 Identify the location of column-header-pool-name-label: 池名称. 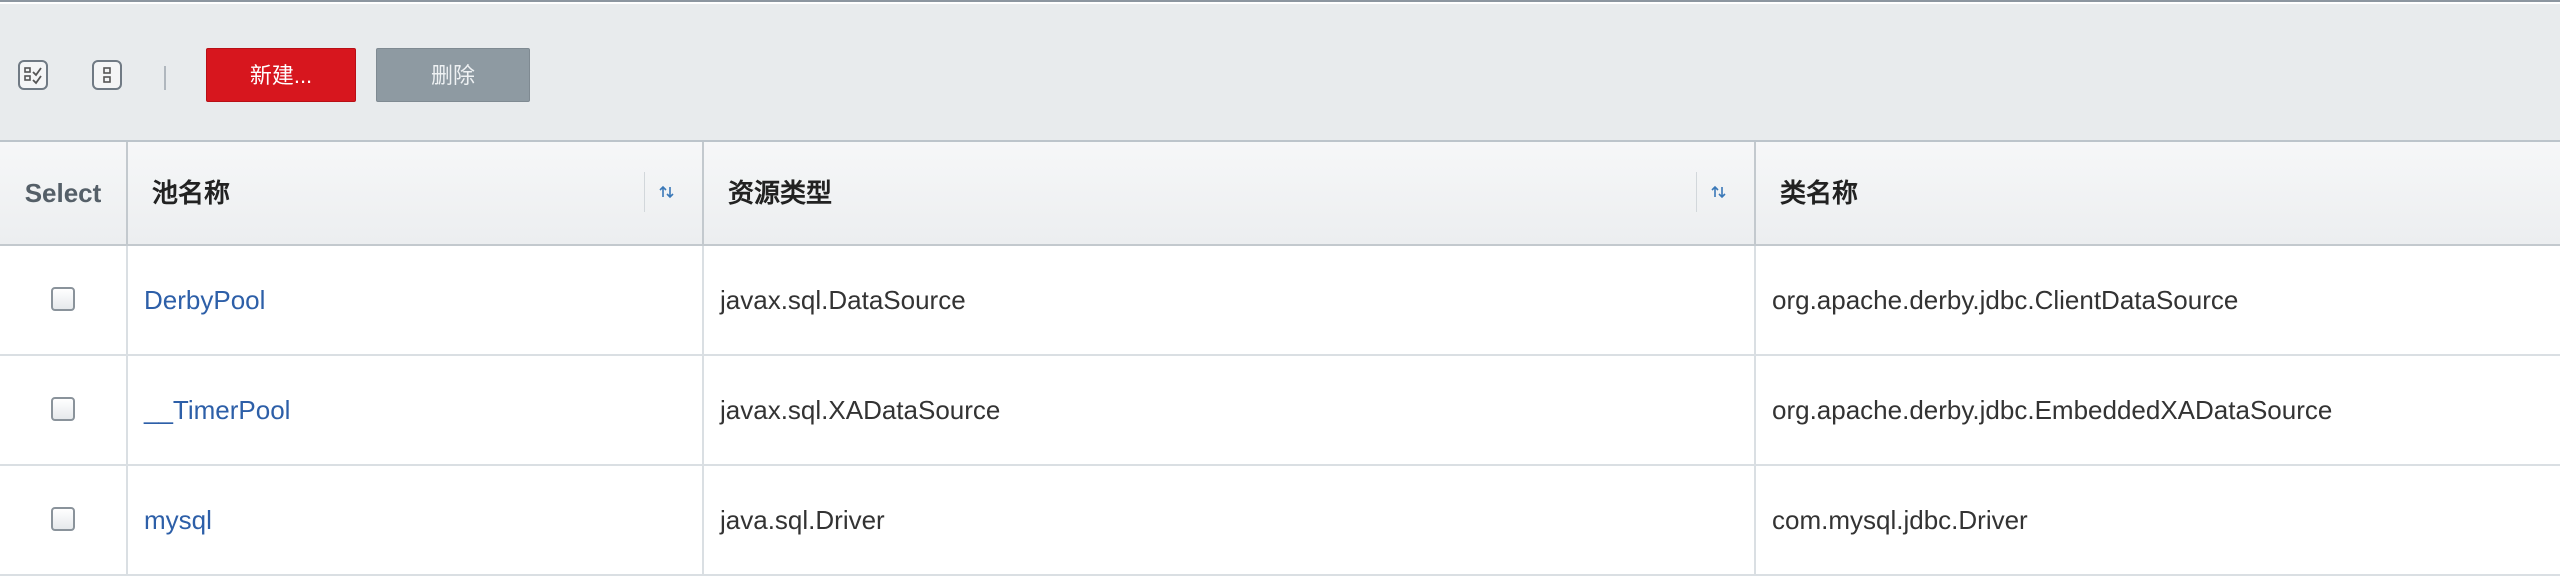
(191, 193).